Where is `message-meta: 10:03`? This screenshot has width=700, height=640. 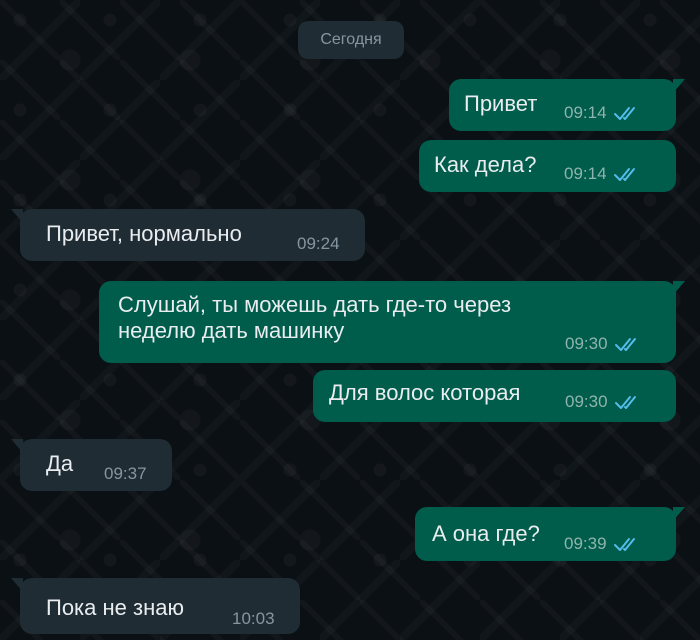 message-meta: 10:03 is located at coordinates (253, 619).